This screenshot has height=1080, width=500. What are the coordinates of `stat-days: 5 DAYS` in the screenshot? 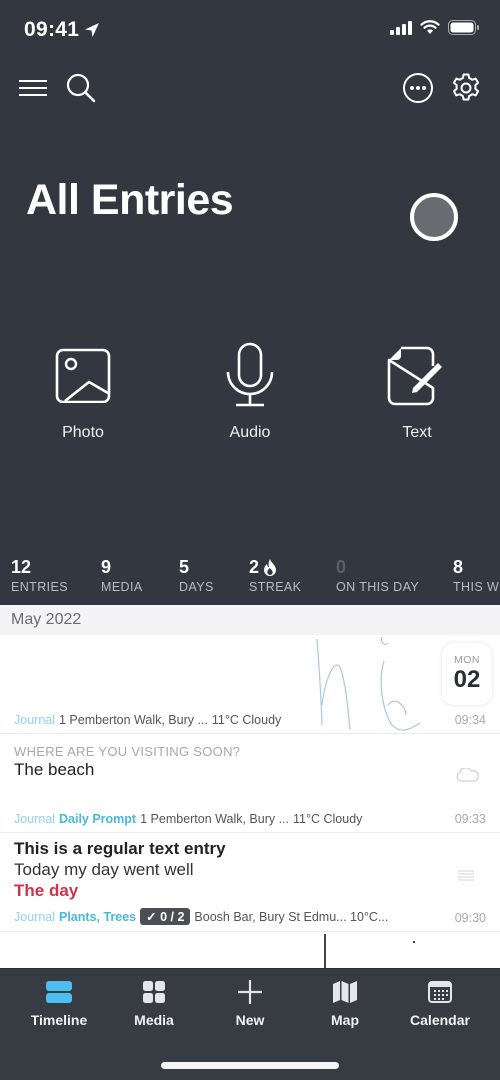 It's located at (196, 575).